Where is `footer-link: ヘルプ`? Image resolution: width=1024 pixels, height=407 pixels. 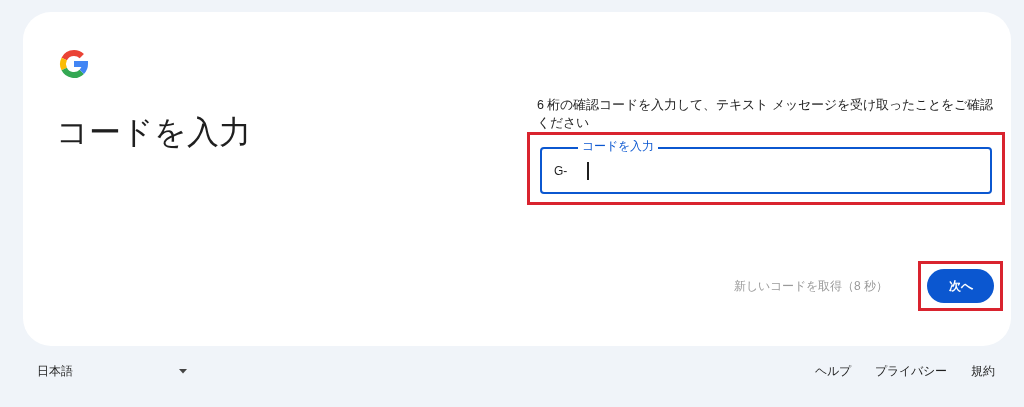 footer-link: ヘルプ is located at coordinates (833, 371).